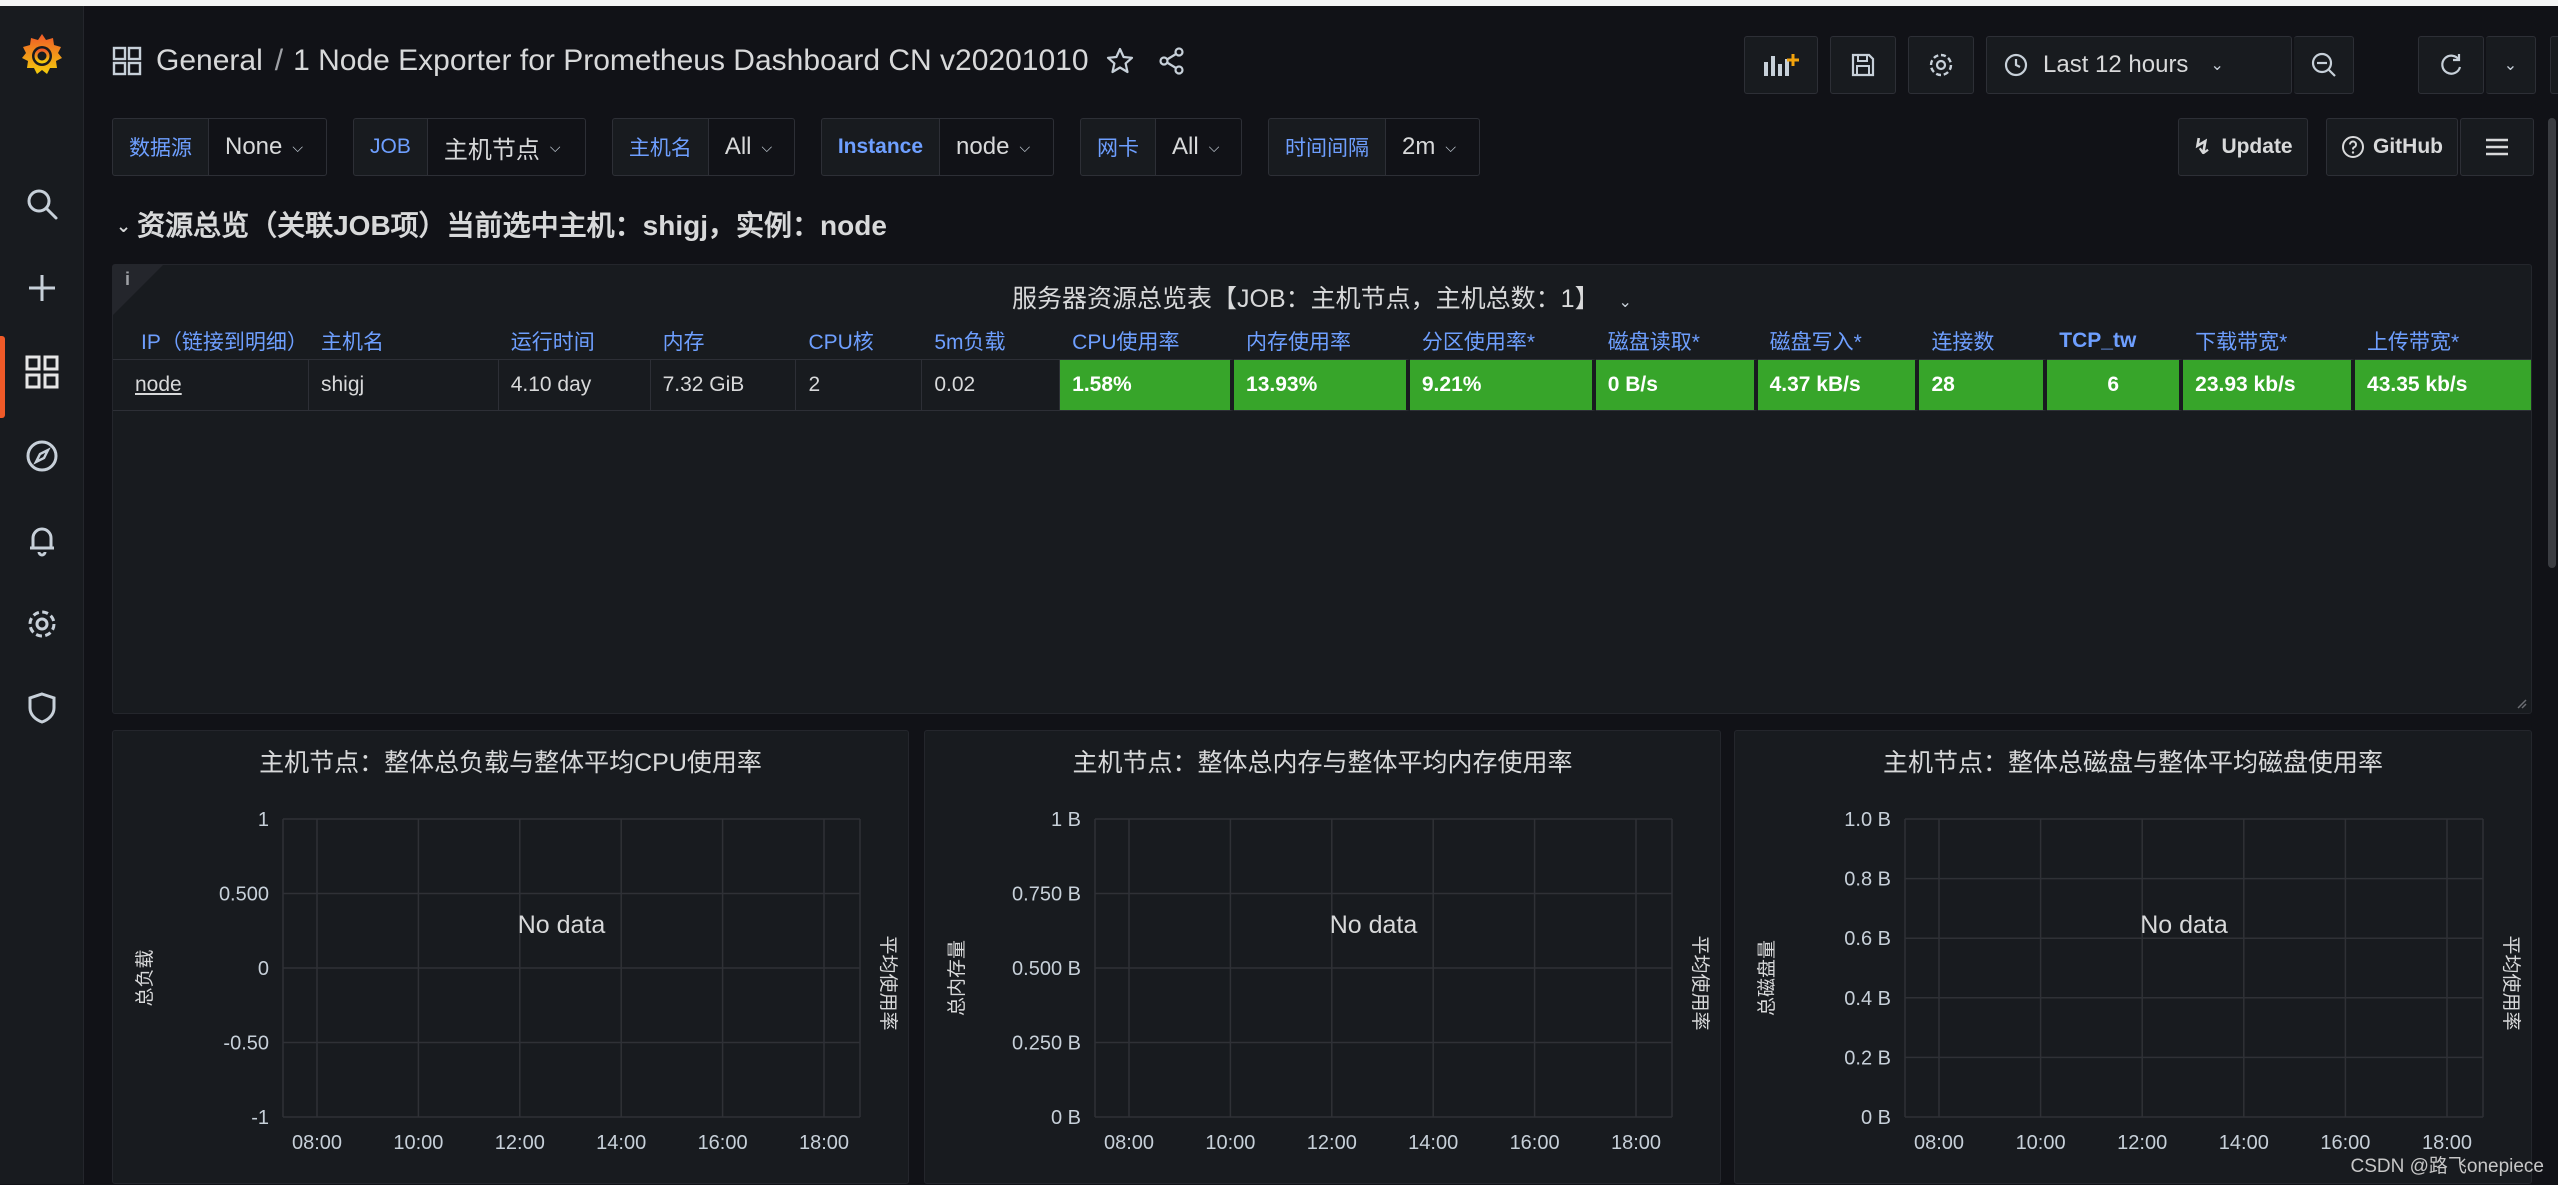 Image resolution: width=2558 pixels, height=1185 pixels. Describe the element at coordinates (2521, 703) in the screenshot. I see `panel-resize-handle-icon` at that location.